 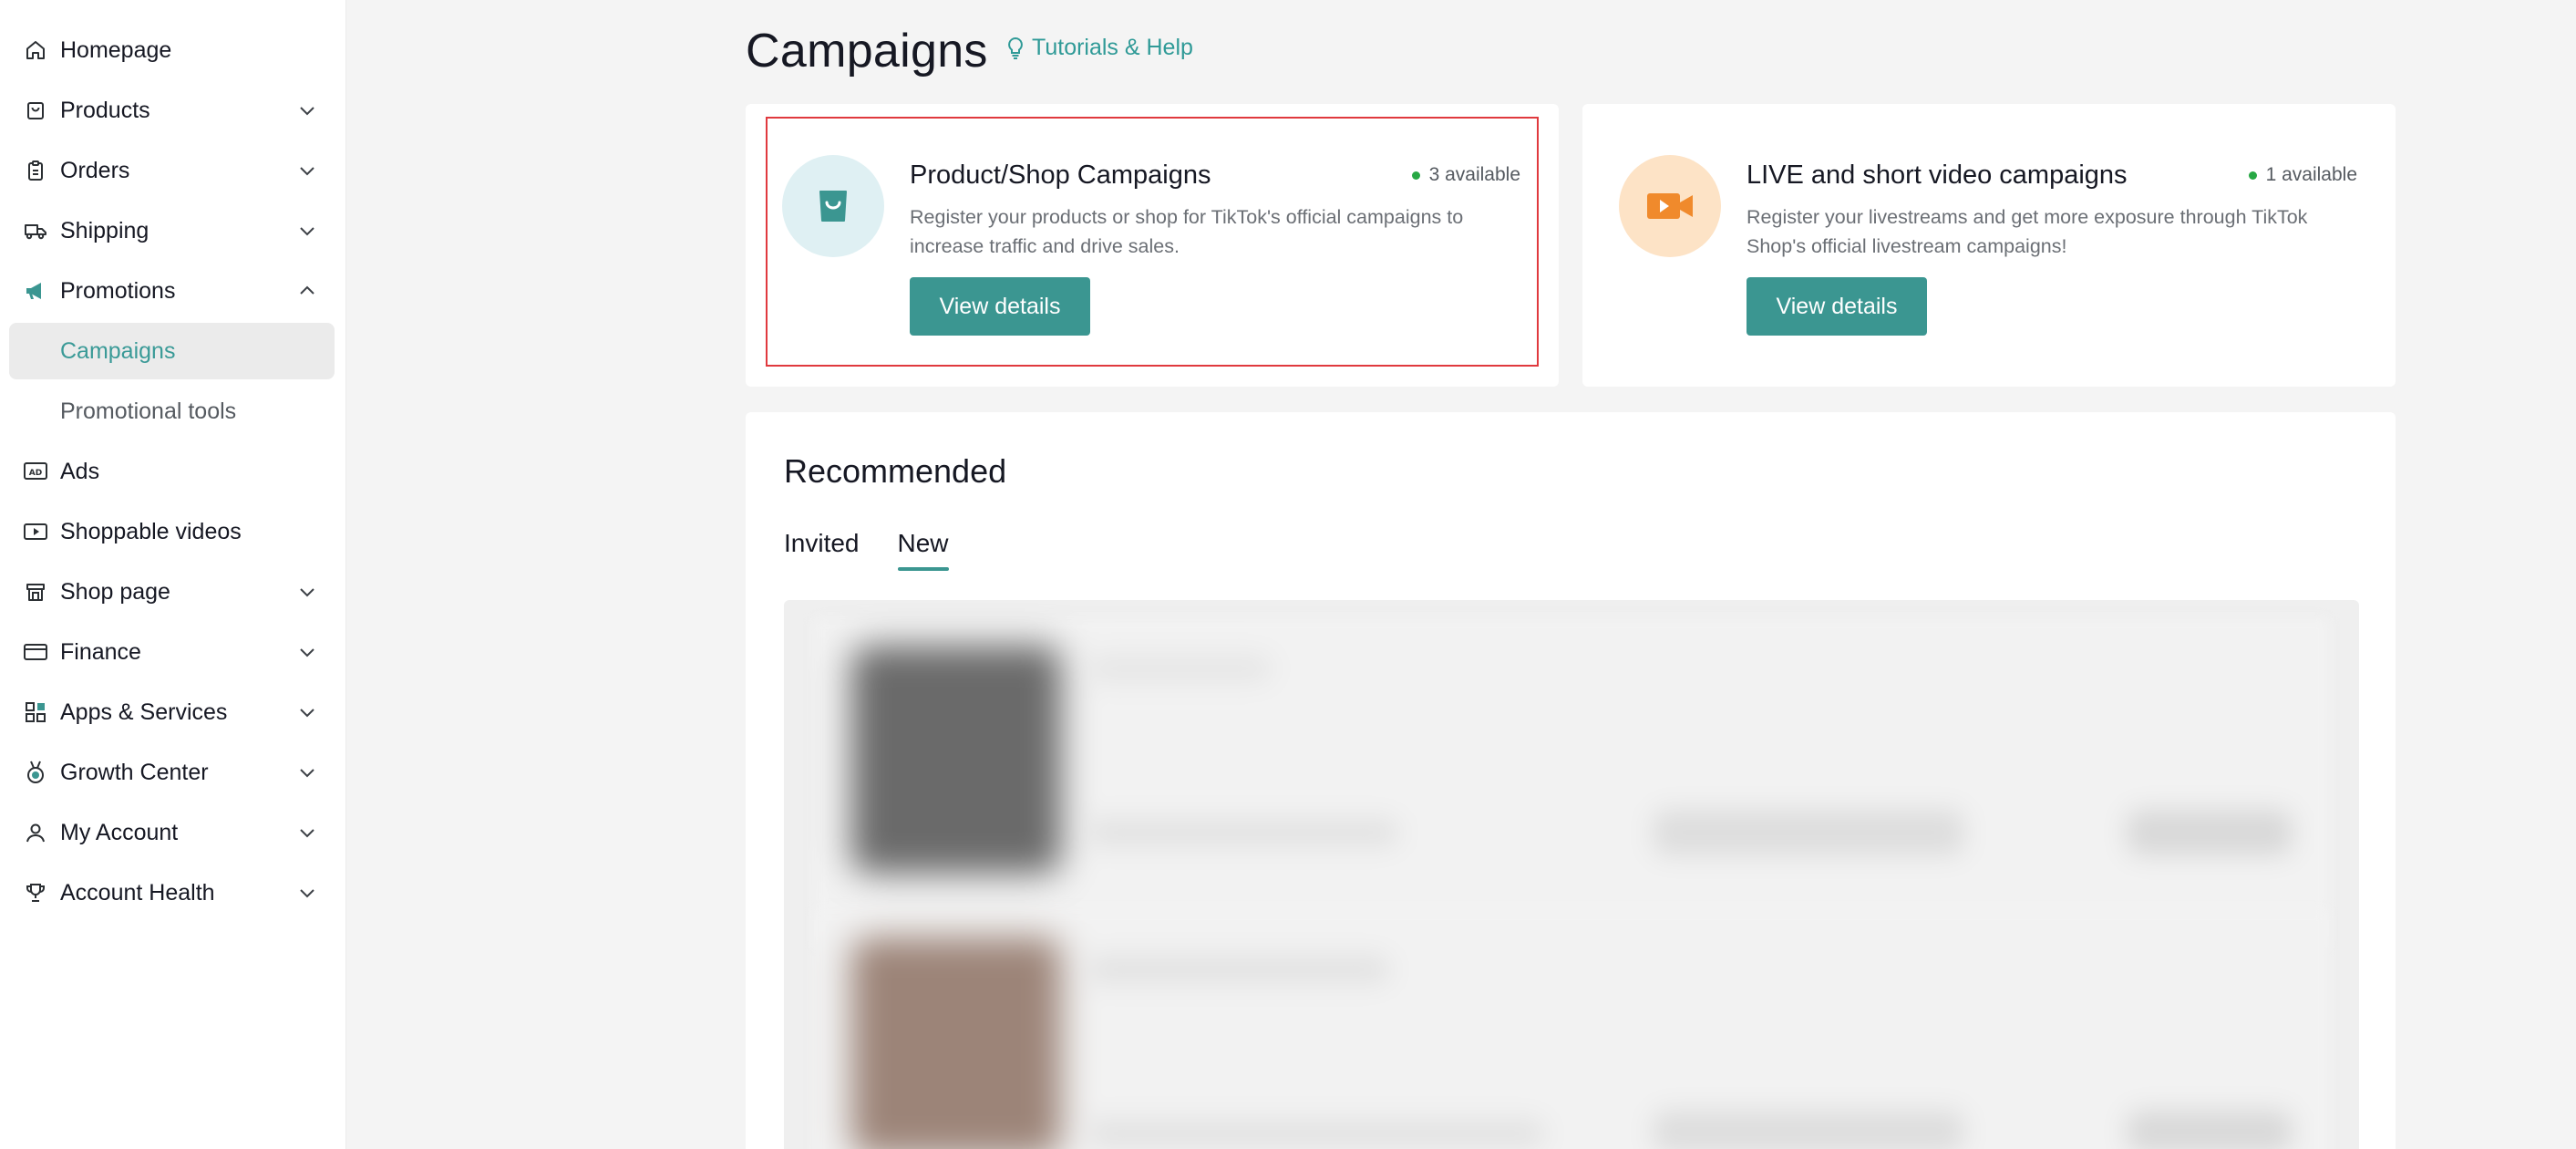 What do you see at coordinates (1112, 47) in the screenshot?
I see `help-link-label: Tutorials & Help` at bounding box center [1112, 47].